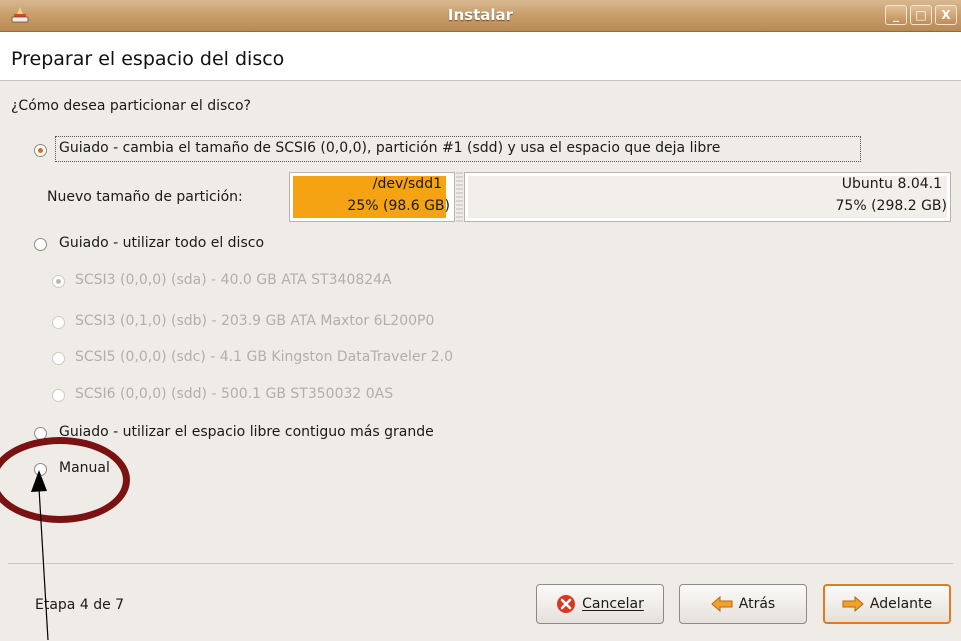 This screenshot has width=961, height=641. I want to click on page-header: Preparar el espacio del disco, so click(480, 56).